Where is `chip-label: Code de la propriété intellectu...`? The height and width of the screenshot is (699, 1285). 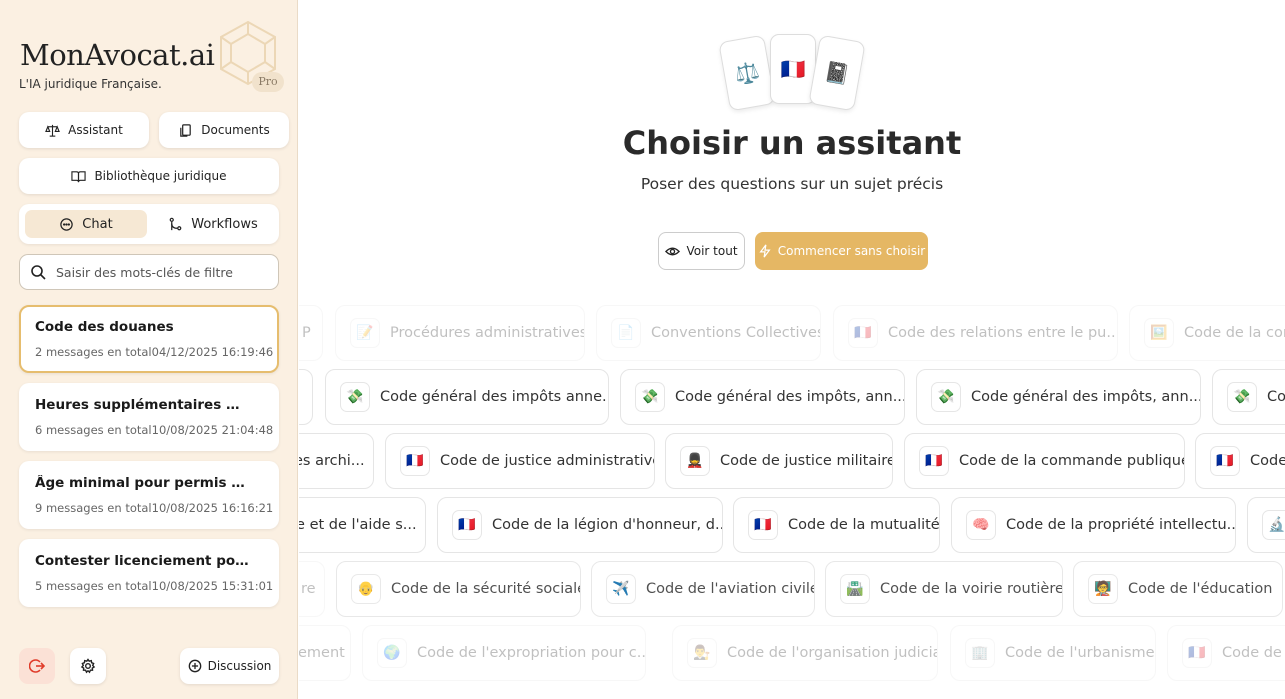 chip-label: Code de la propriété intellectu... is located at coordinates (1121, 525).